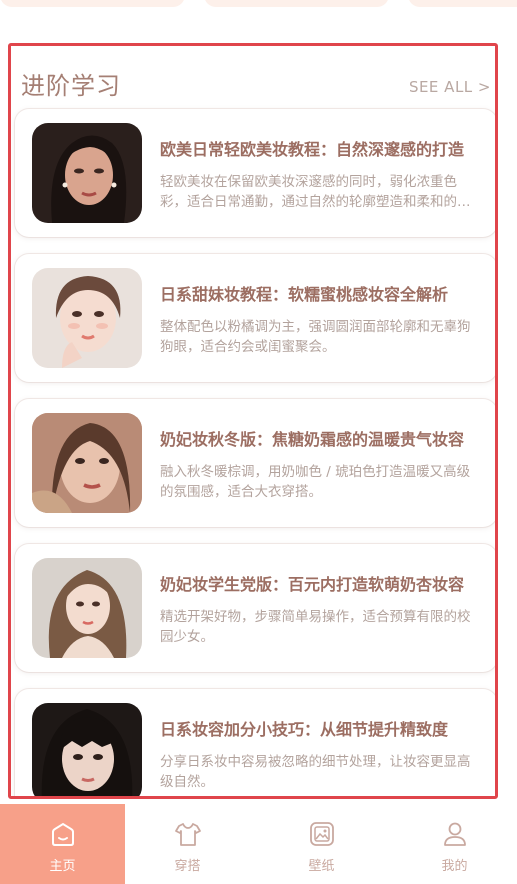  Describe the element at coordinates (454, 866) in the screenshot. I see `tab-label: 我的` at that location.